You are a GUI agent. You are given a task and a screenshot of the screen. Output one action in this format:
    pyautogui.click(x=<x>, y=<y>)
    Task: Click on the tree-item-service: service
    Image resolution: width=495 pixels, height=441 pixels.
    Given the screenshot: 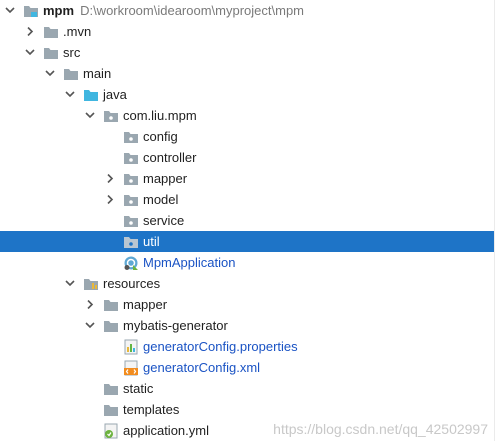 What is the action you would take?
    pyautogui.click(x=247, y=220)
    